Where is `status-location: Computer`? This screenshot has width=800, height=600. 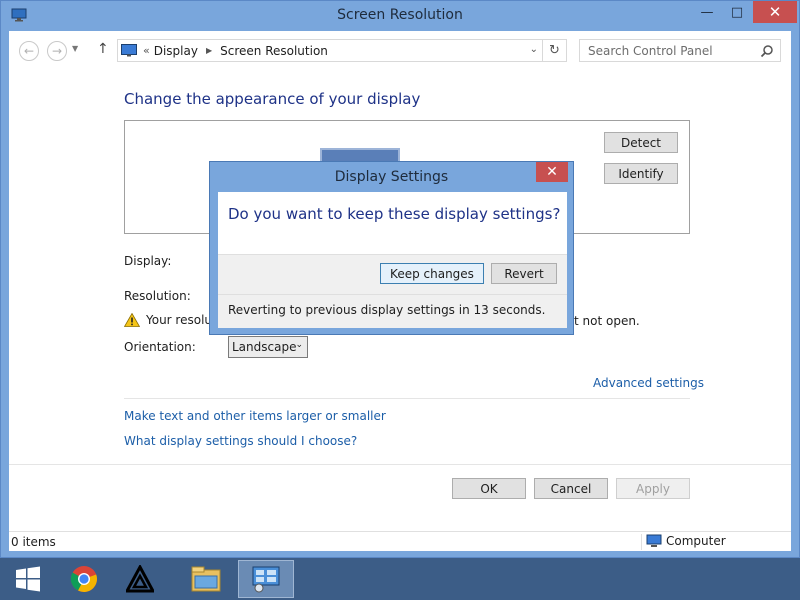 status-location: Computer is located at coordinates (686, 541).